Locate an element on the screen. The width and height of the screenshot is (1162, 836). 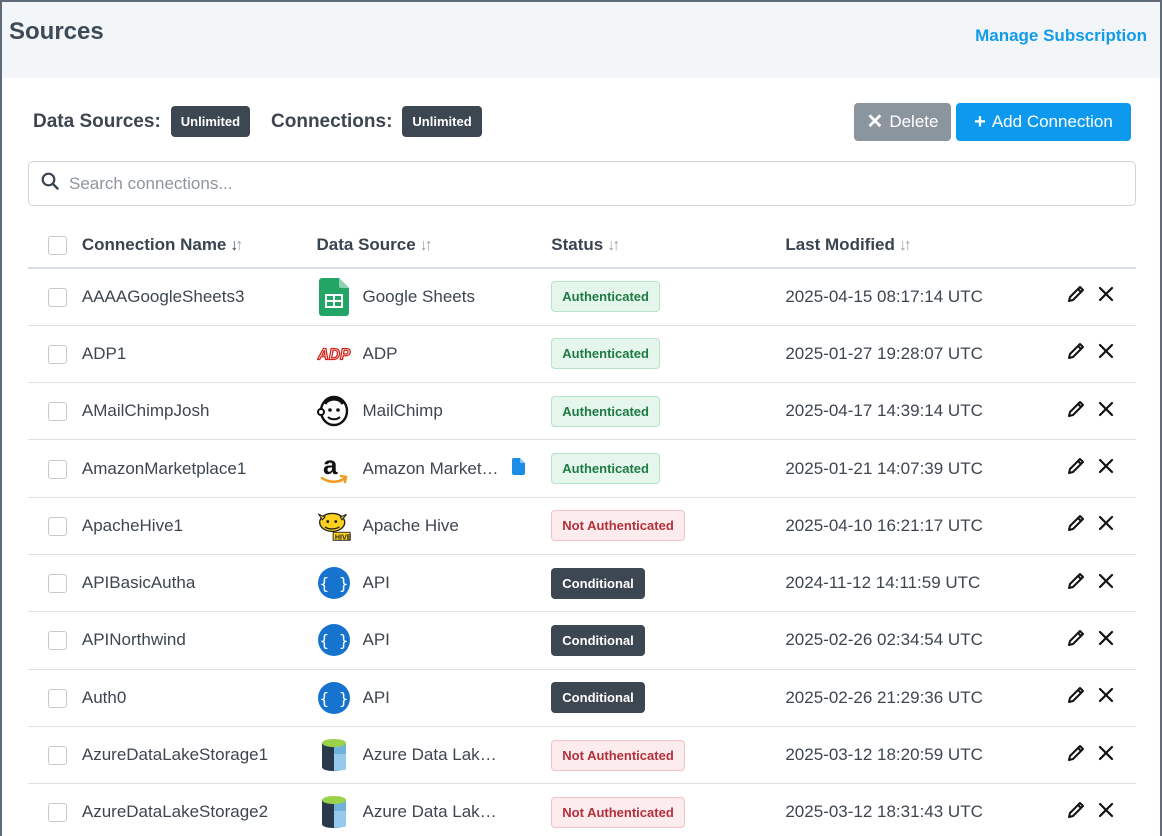
data-source-cell: a Amazon Marketplace is located at coordinates (434, 469).